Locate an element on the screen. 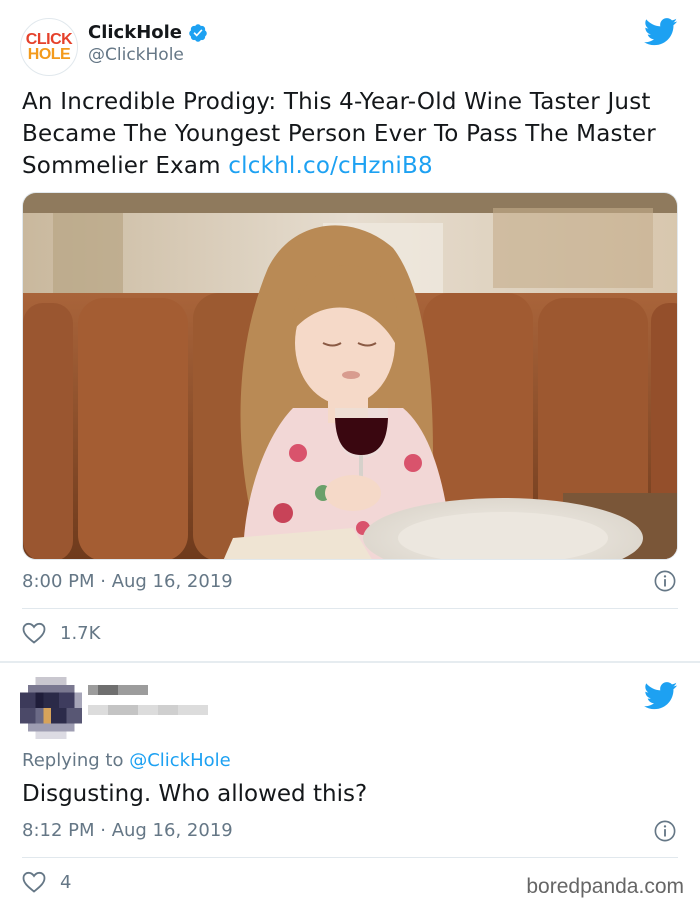  replying-to: Replying to @ClickHole is located at coordinates (126, 760).